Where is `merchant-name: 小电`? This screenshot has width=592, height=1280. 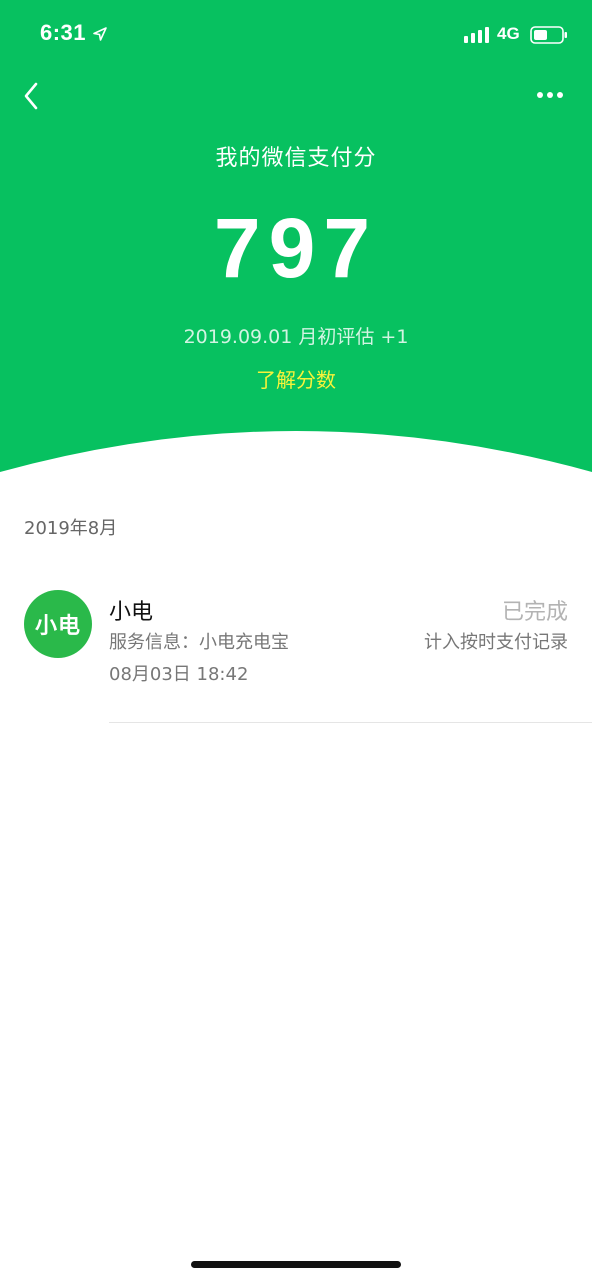
merchant-name: 小电 is located at coordinates (131, 612).